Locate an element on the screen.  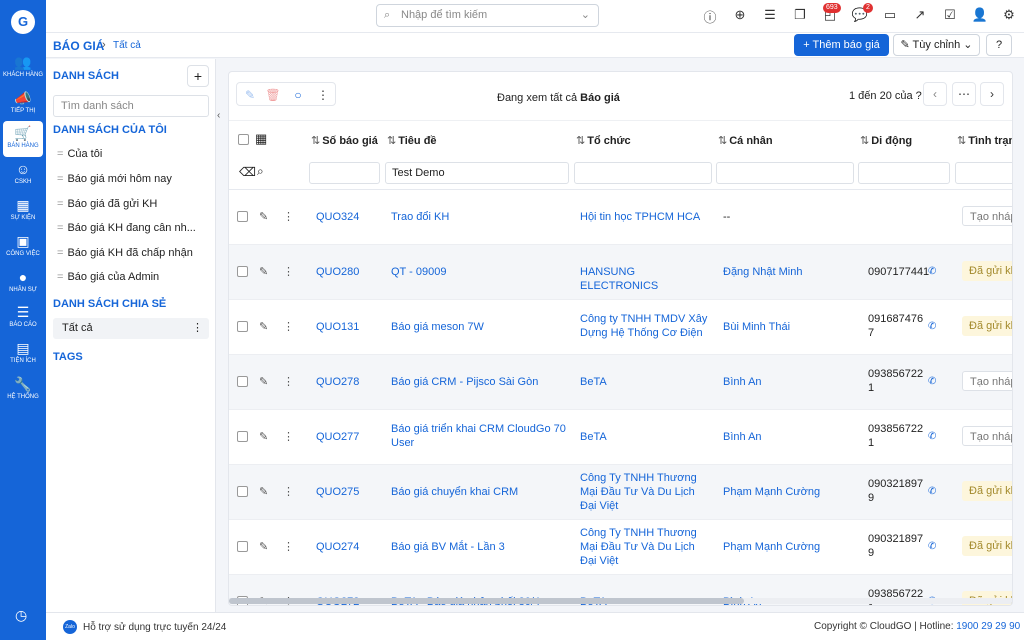
quote-organization: HANSUNG ELECTRONICS is located at coordinates (646, 279).